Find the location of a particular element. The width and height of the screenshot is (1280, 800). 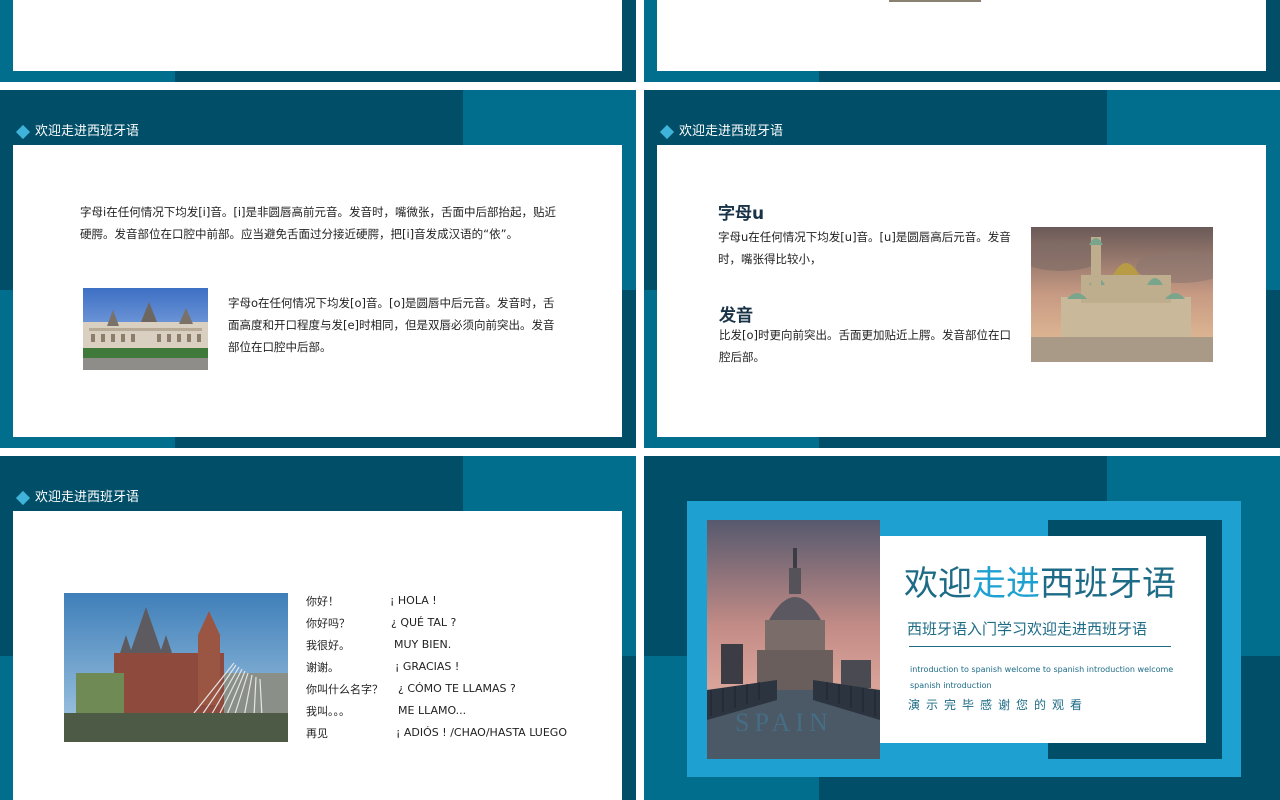

phrase-es: ¡ HOLA ! is located at coordinates (413, 600).